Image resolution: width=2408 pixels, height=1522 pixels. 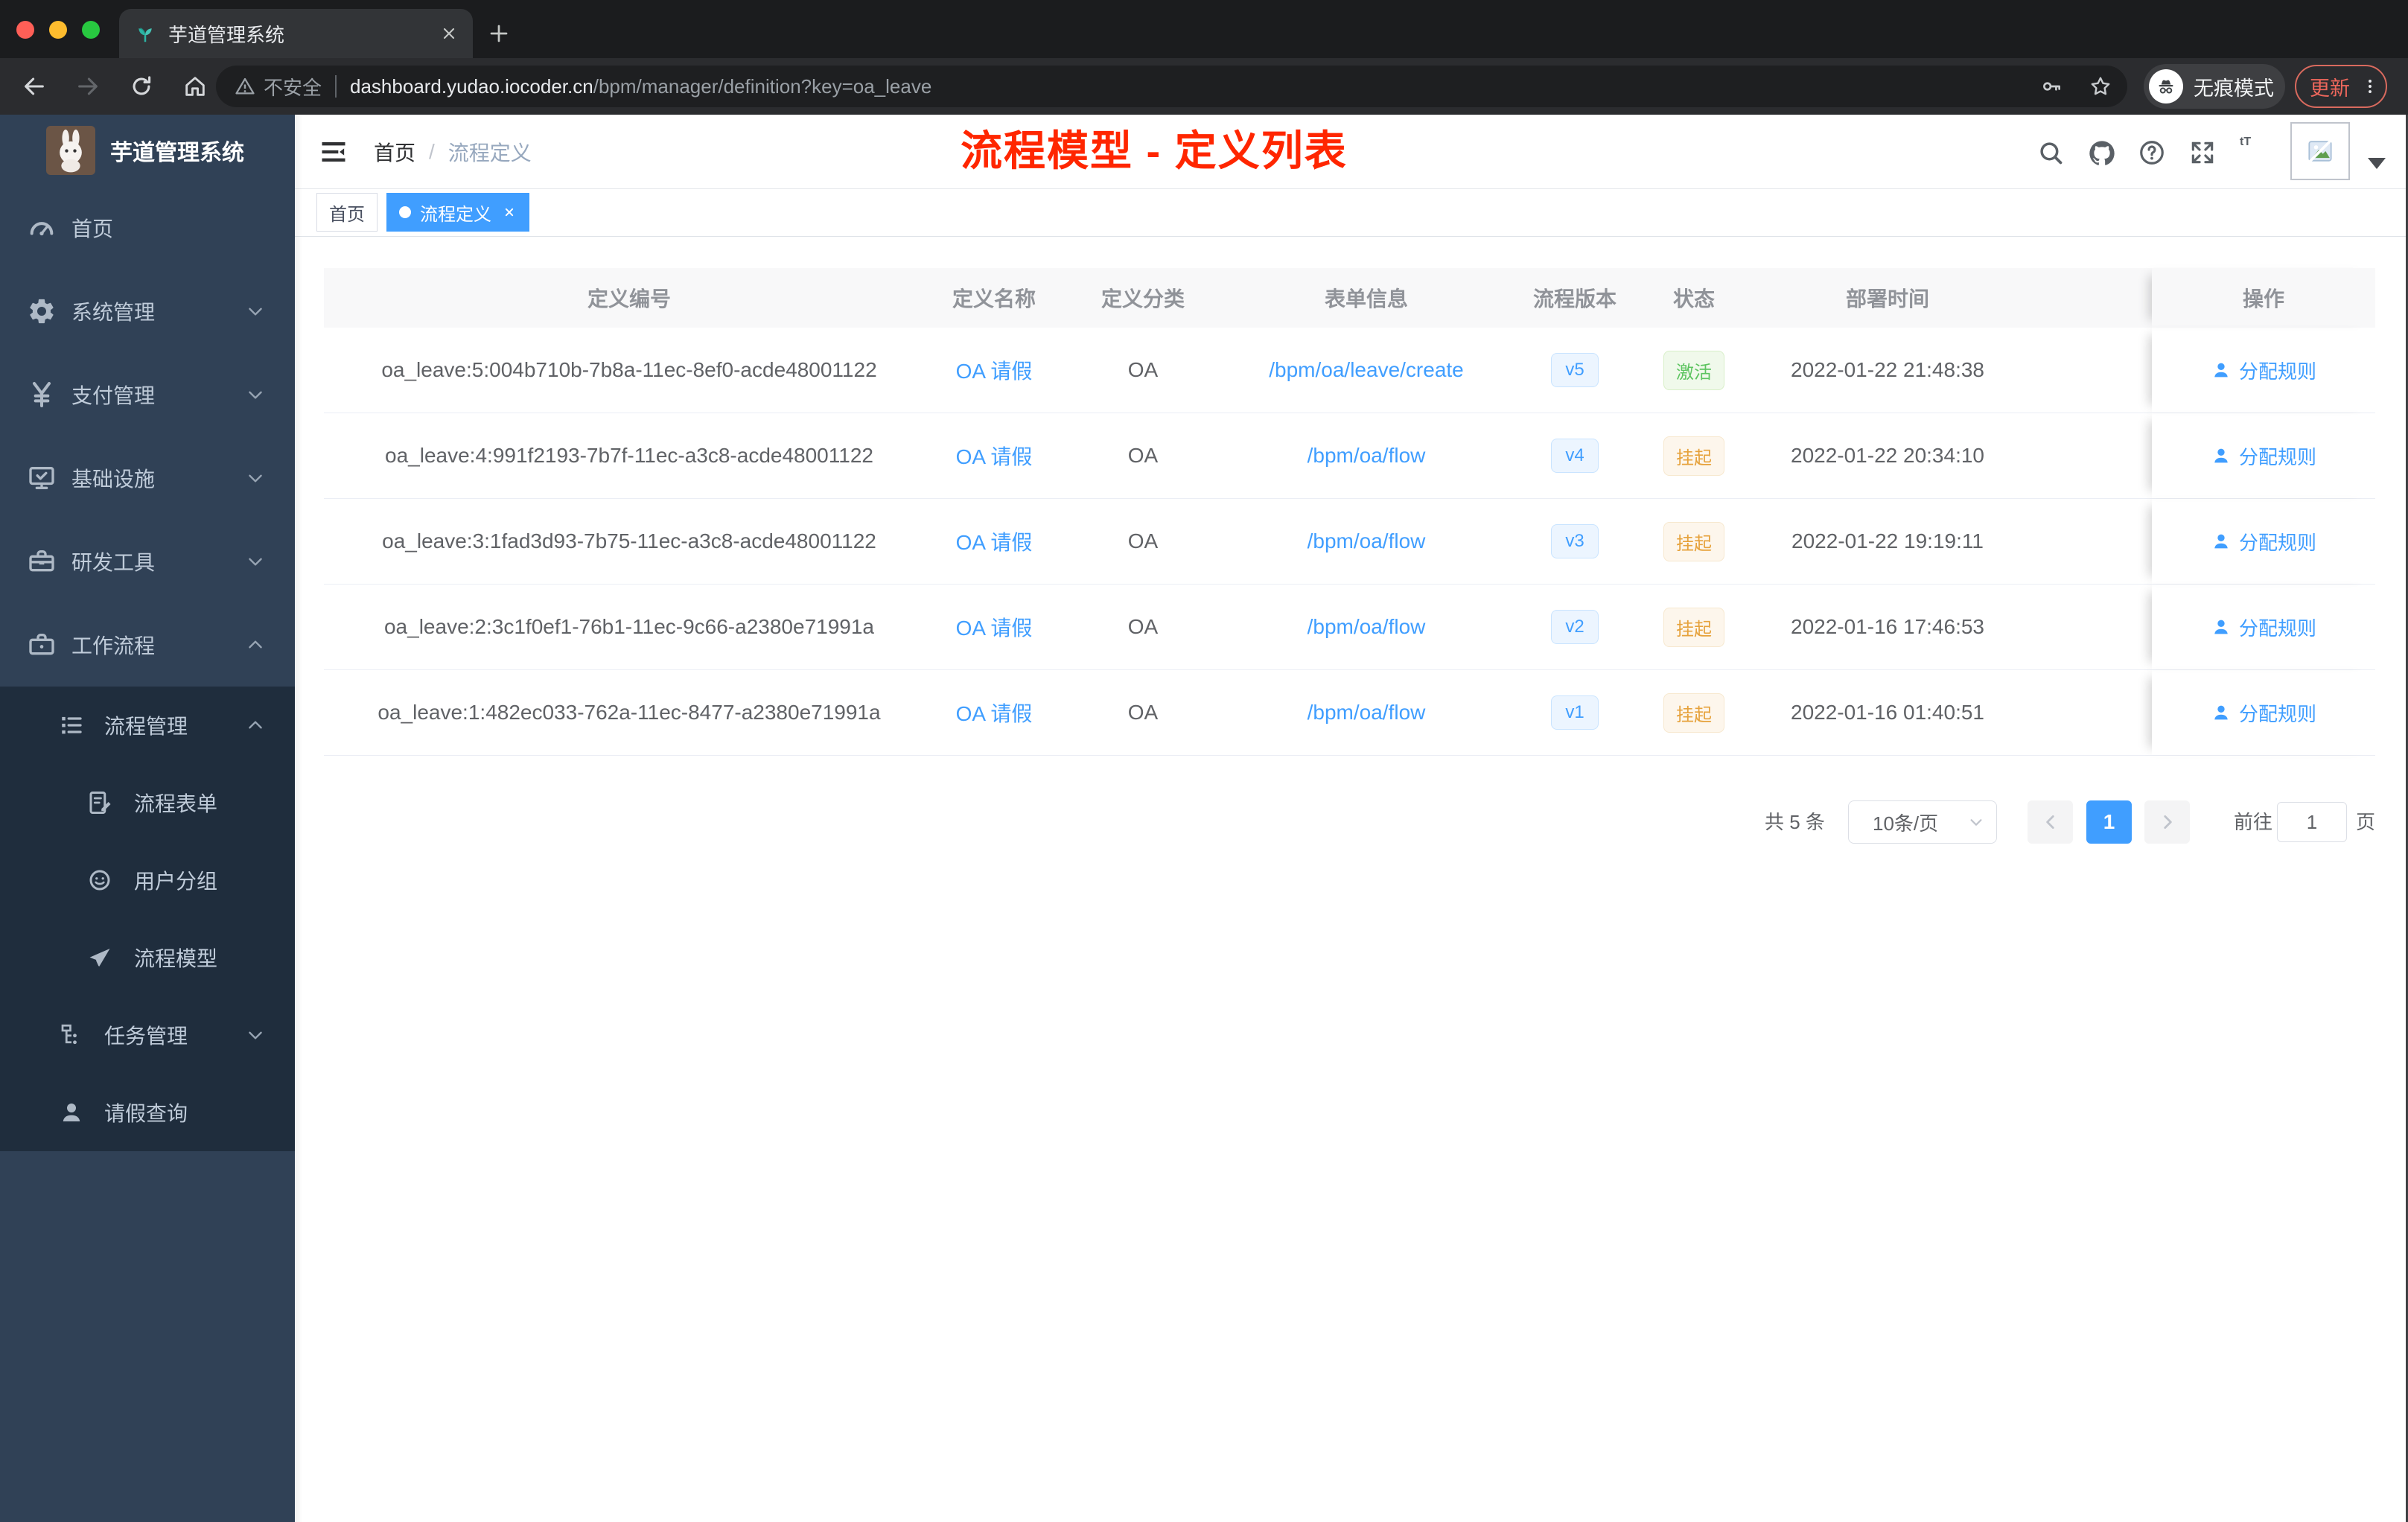 What do you see at coordinates (2245, 142) in the screenshot?
I see `font-size-icon: tT` at bounding box center [2245, 142].